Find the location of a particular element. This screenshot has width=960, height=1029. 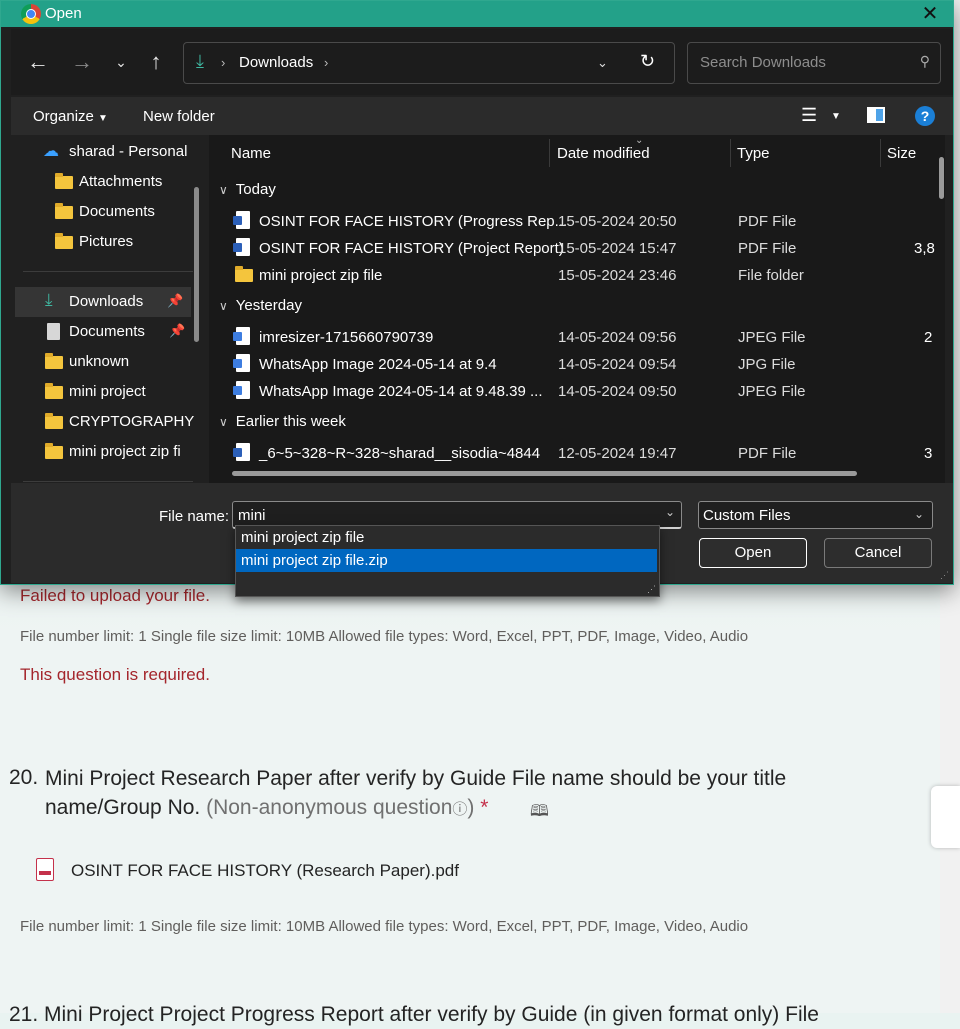

group-label: Earlier this week is located at coordinates (290, 421).